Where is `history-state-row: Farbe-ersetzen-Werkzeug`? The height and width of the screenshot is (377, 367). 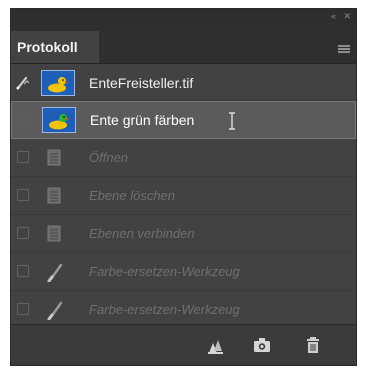
history-state-row: Farbe-ersetzen-Werkzeug is located at coordinates (183, 272).